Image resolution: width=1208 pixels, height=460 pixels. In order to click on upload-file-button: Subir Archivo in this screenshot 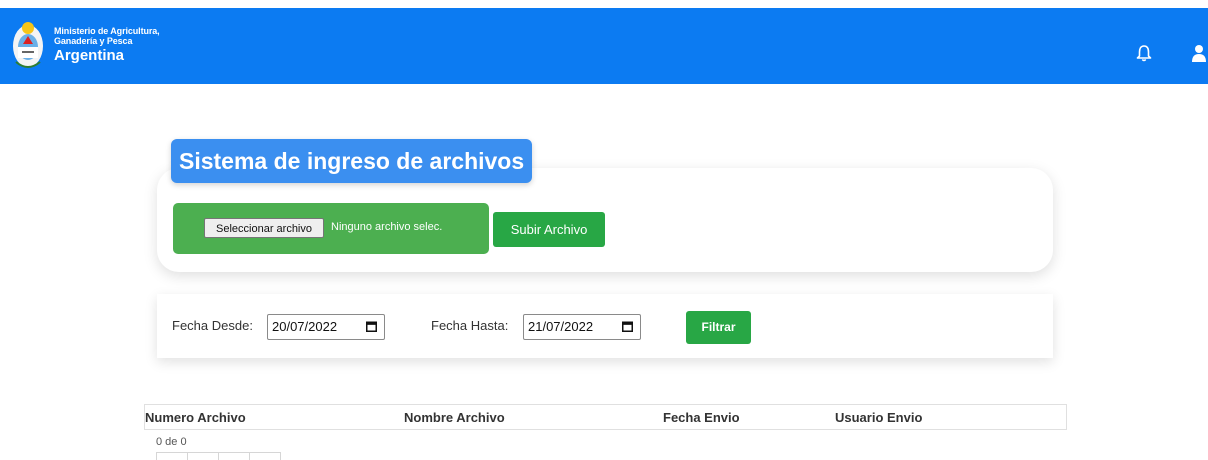, I will do `click(549, 229)`.